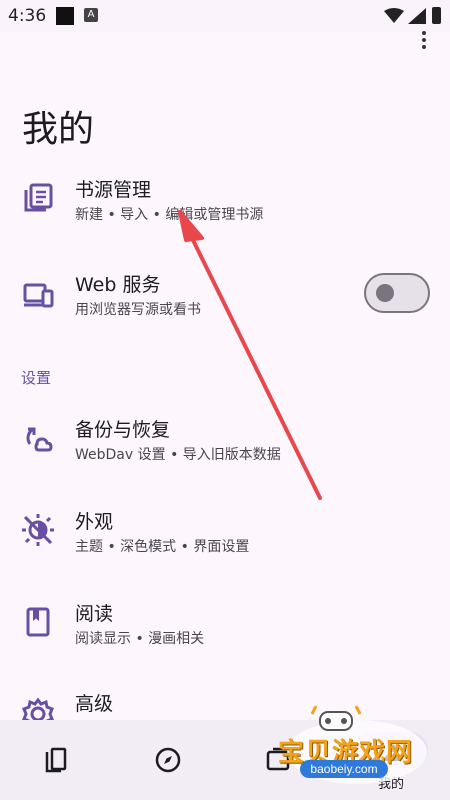  I want to click on backup-restore-icon, so click(38, 438).